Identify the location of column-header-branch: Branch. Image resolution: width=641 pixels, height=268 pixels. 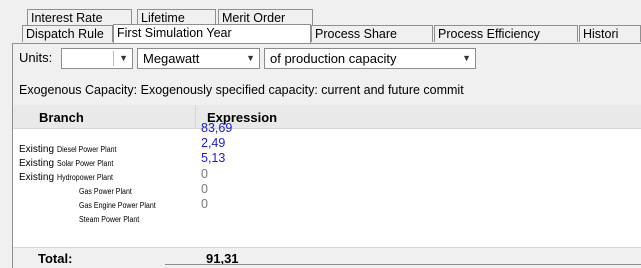
(61, 117).